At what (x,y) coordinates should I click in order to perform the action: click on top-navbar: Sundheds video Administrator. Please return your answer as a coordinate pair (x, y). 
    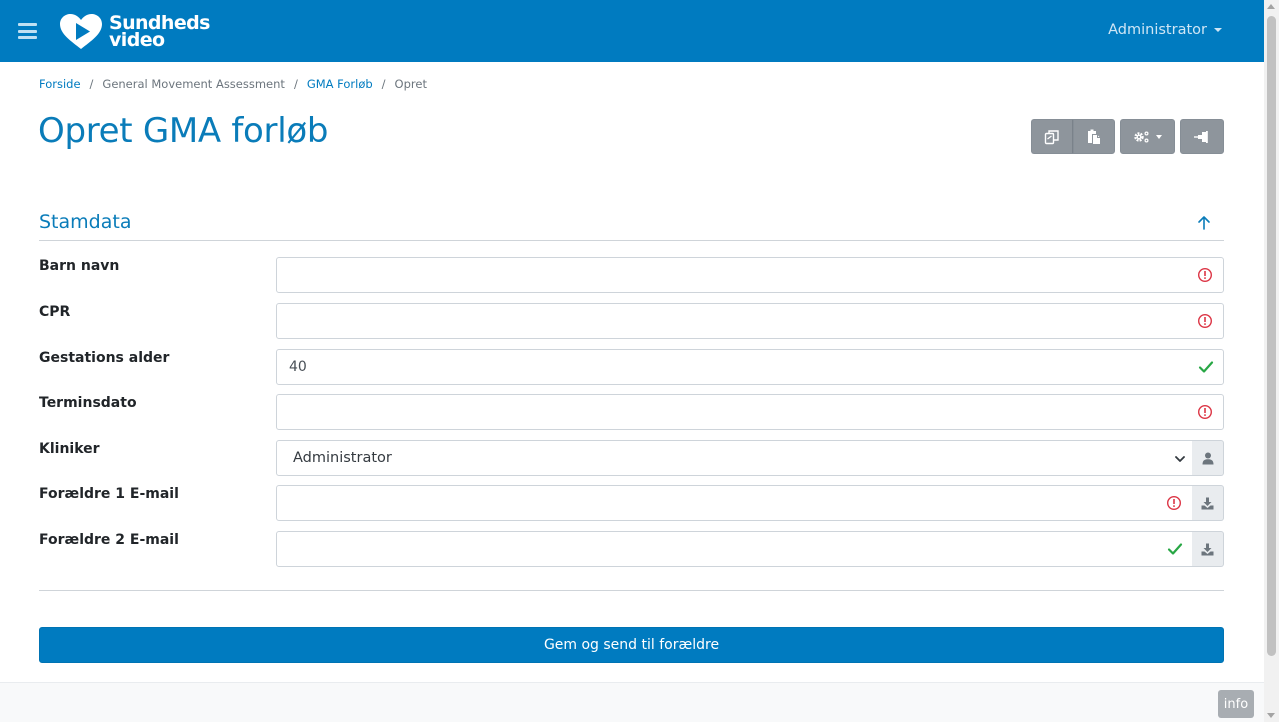
    Looking at the image, I should click on (632, 31).